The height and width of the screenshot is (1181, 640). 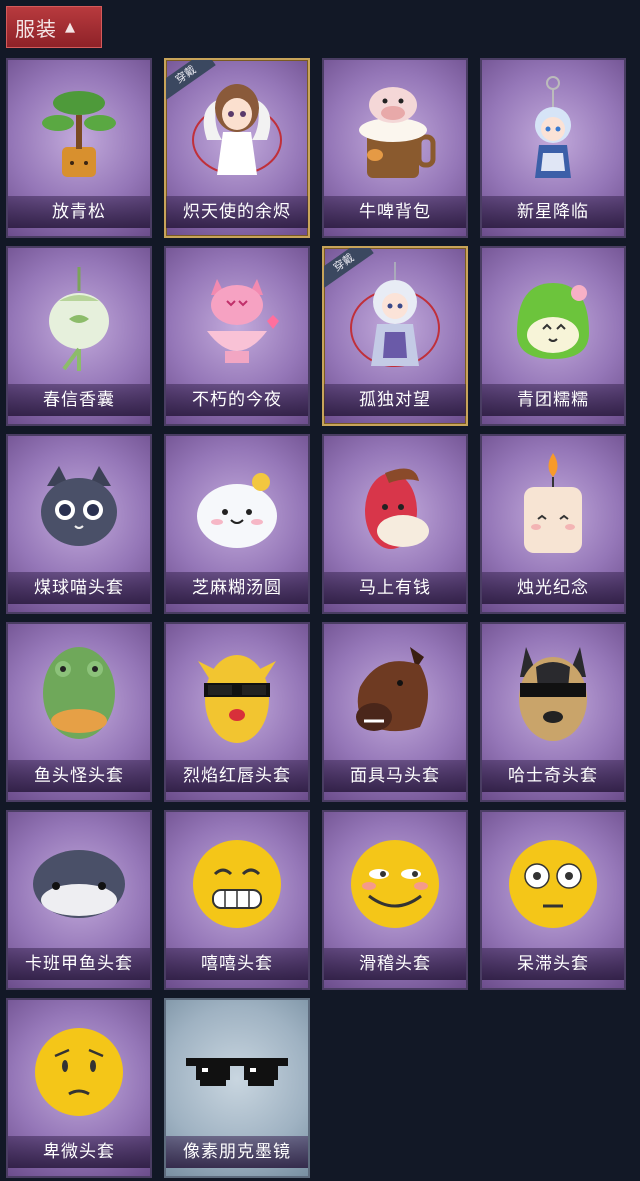 I want to click on costume-card-4: 新星降临, so click(x=553, y=148).